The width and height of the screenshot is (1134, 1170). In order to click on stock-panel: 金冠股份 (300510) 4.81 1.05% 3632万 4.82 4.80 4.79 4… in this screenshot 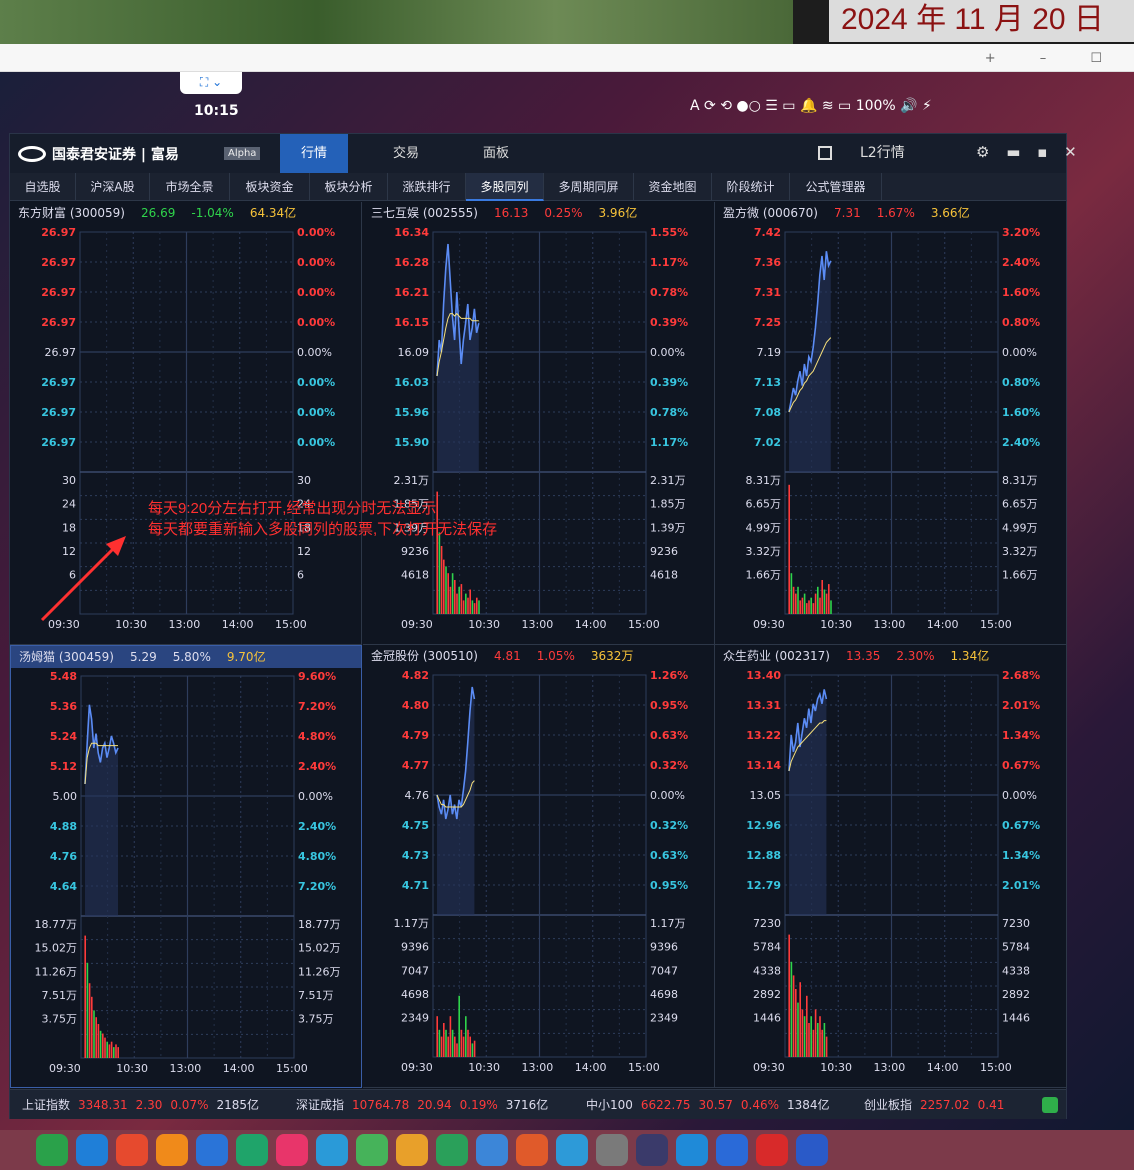, I will do `click(539, 866)`.